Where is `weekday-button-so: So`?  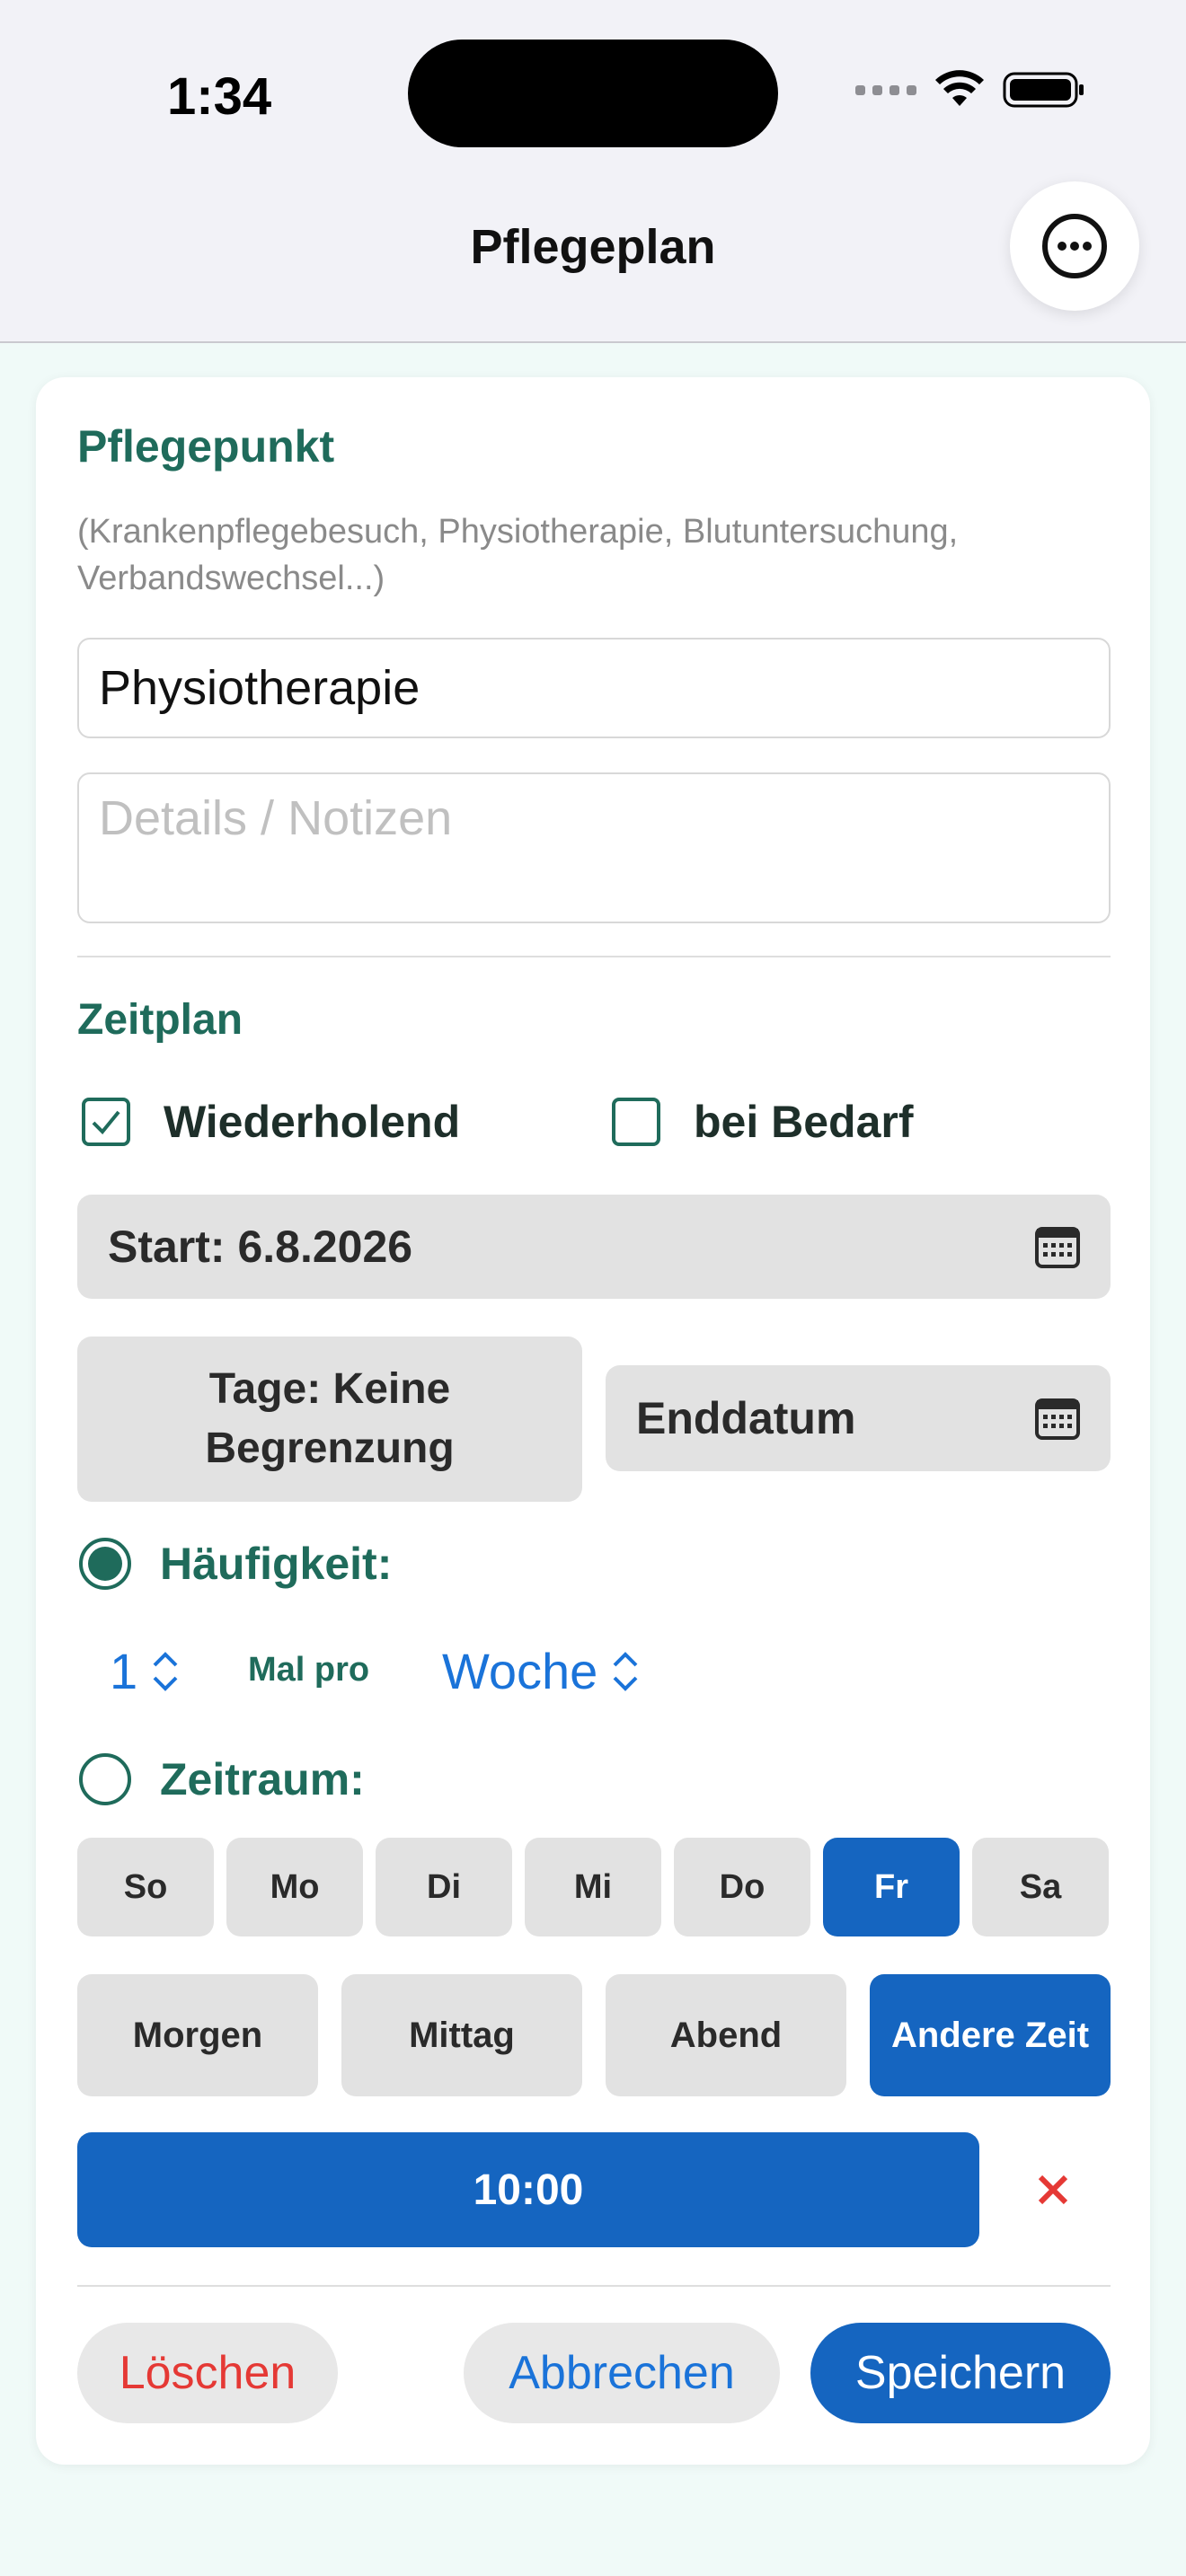 weekday-button-so: So is located at coordinates (145, 1887).